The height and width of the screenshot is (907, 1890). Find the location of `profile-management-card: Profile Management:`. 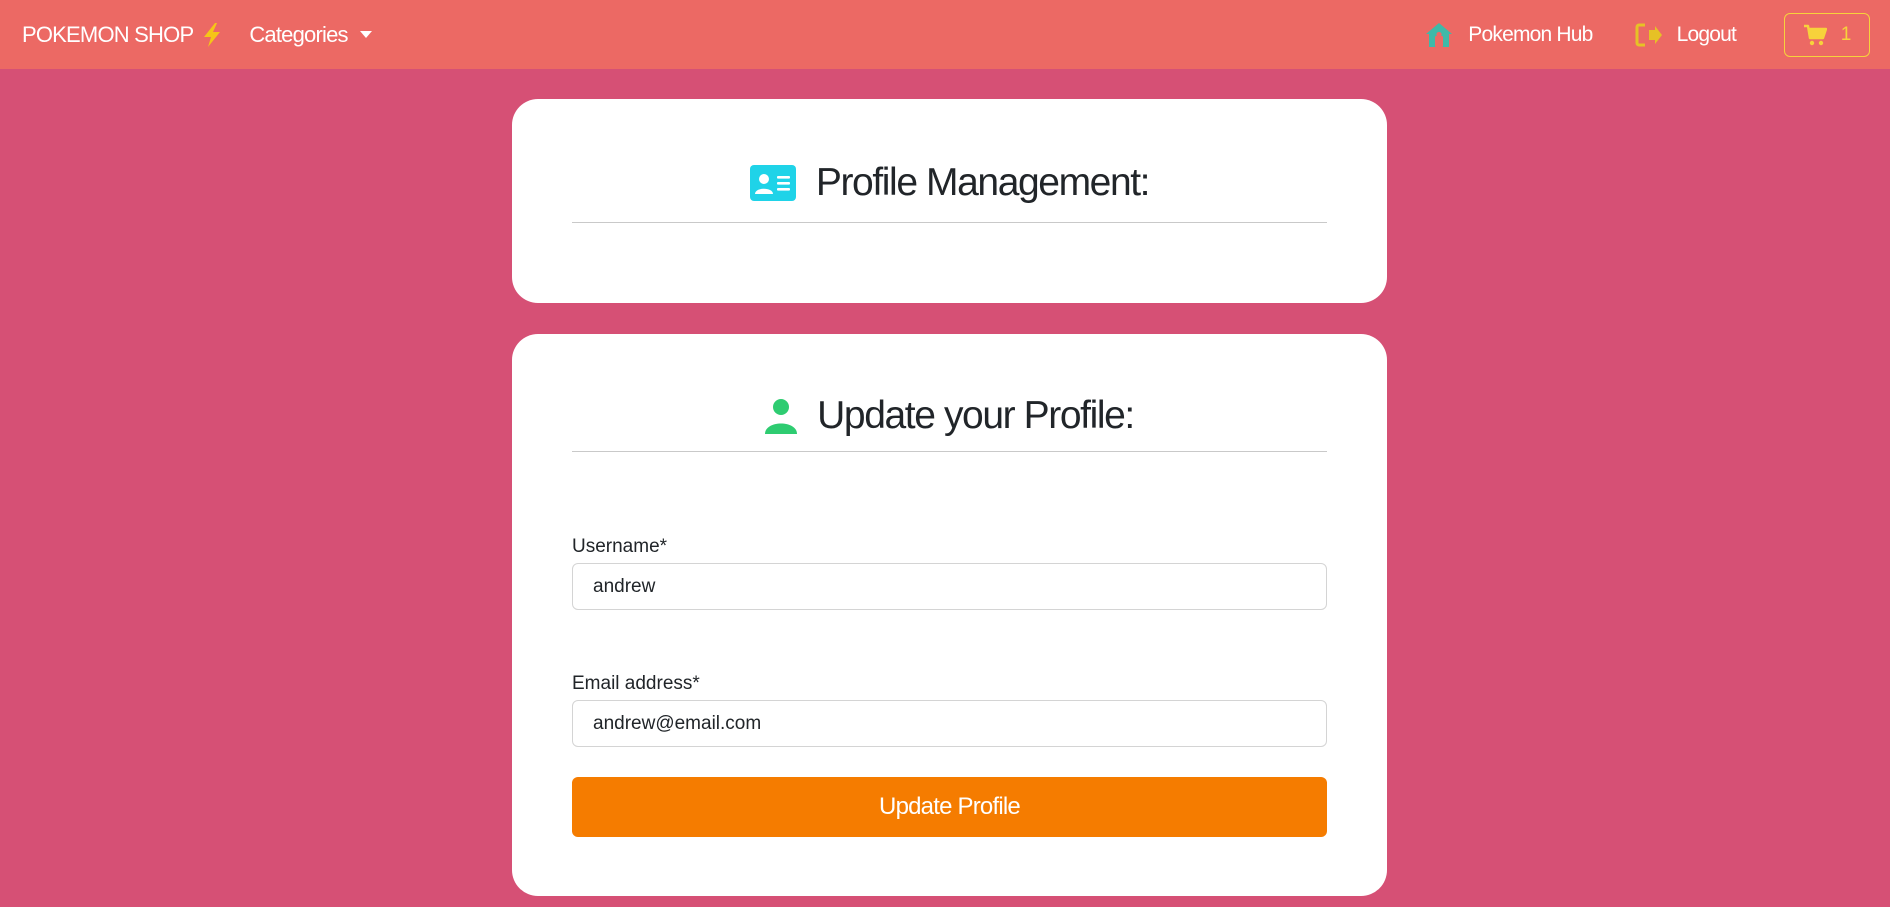

profile-management-card: Profile Management: is located at coordinates (949, 201).